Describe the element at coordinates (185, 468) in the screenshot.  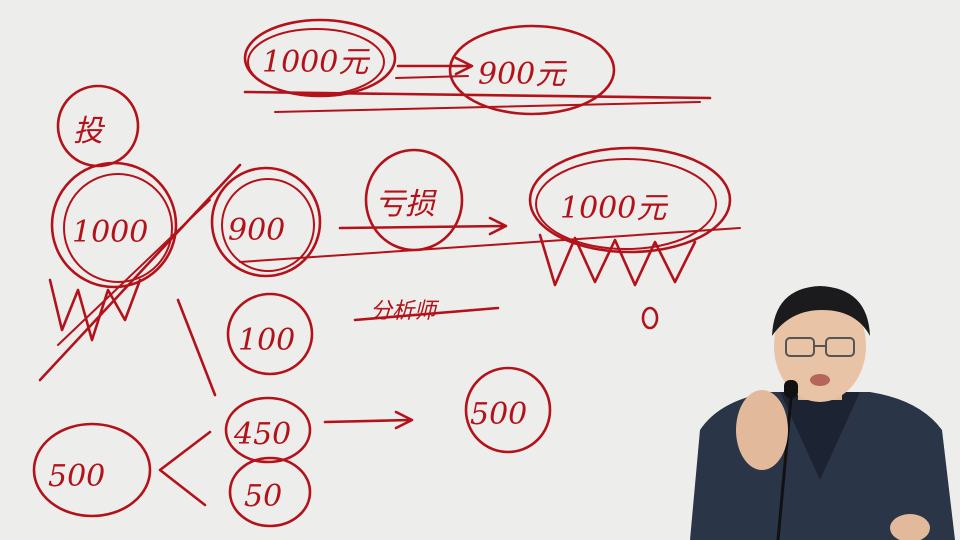
I see `branch-bracket` at that location.